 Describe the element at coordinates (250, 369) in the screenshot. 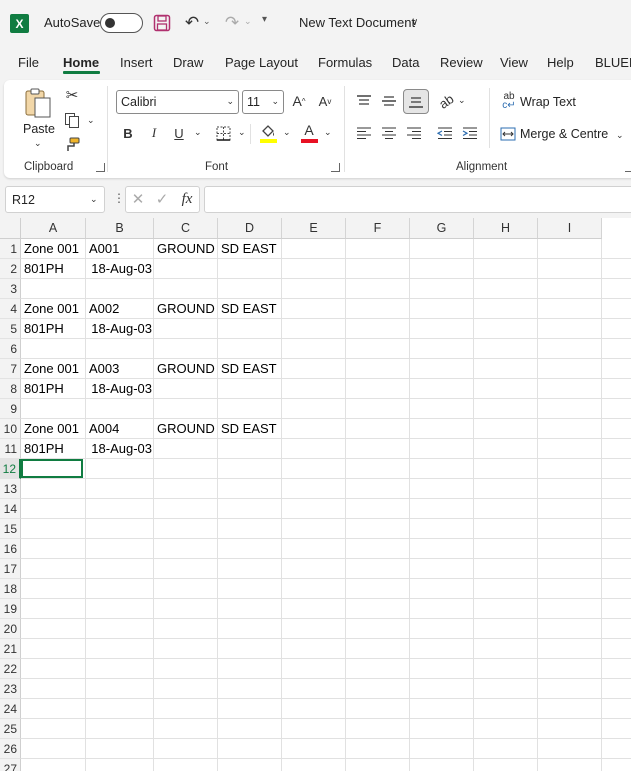

I see `cell-d7: SD EAST` at that location.